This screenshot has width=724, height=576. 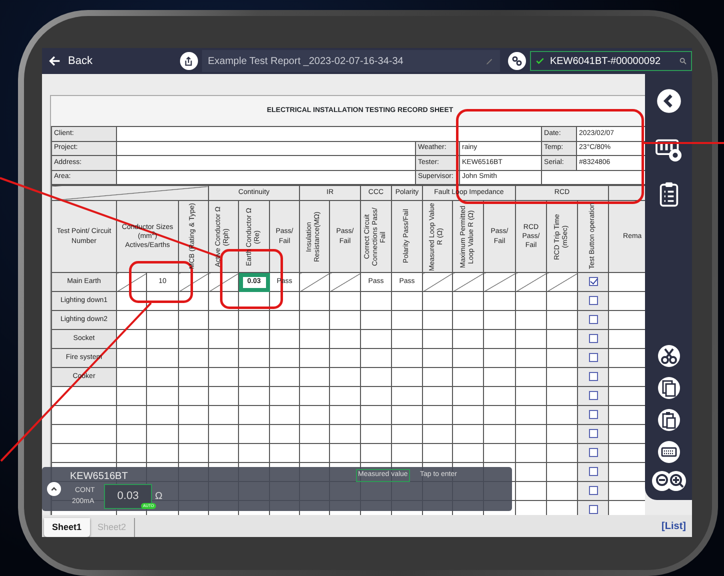 What do you see at coordinates (668, 481) in the screenshot?
I see `zoom-buttons` at bounding box center [668, 481].